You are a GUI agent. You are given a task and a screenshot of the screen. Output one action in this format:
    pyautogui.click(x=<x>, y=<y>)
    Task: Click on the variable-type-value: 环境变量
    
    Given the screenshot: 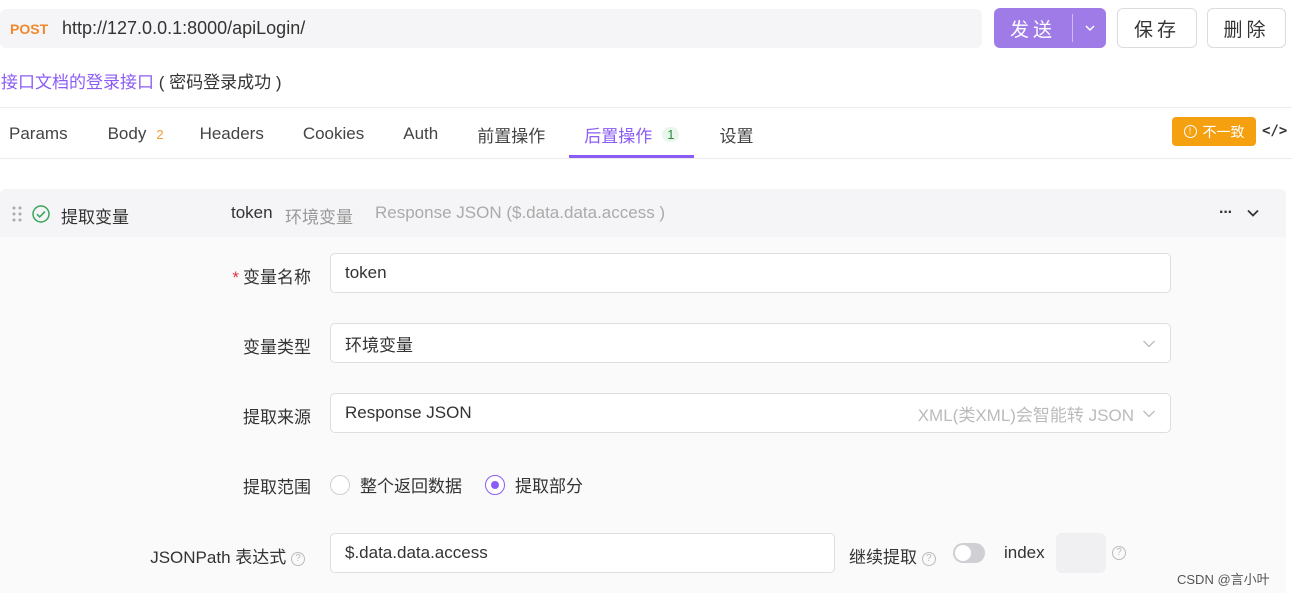 What is the action you would take?
    pyautogui.click(x=379, y=345)
    